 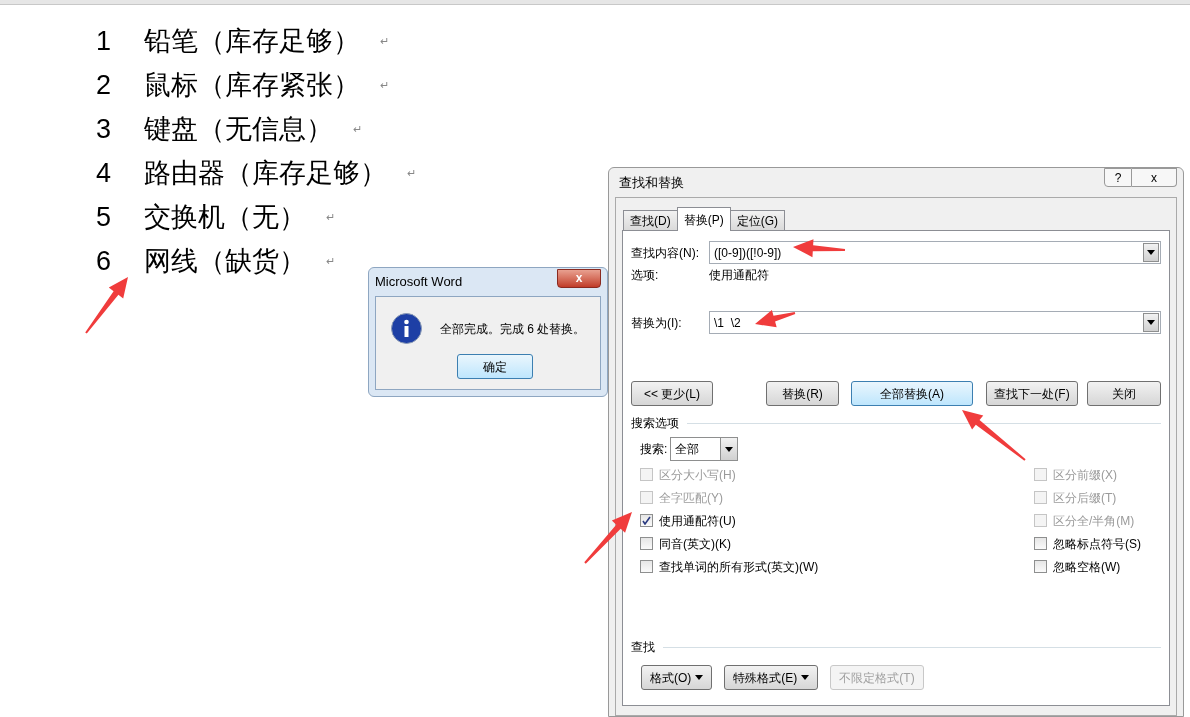 I want to click on list-item-text: 交换机（无）, so click(x=225, y=217).